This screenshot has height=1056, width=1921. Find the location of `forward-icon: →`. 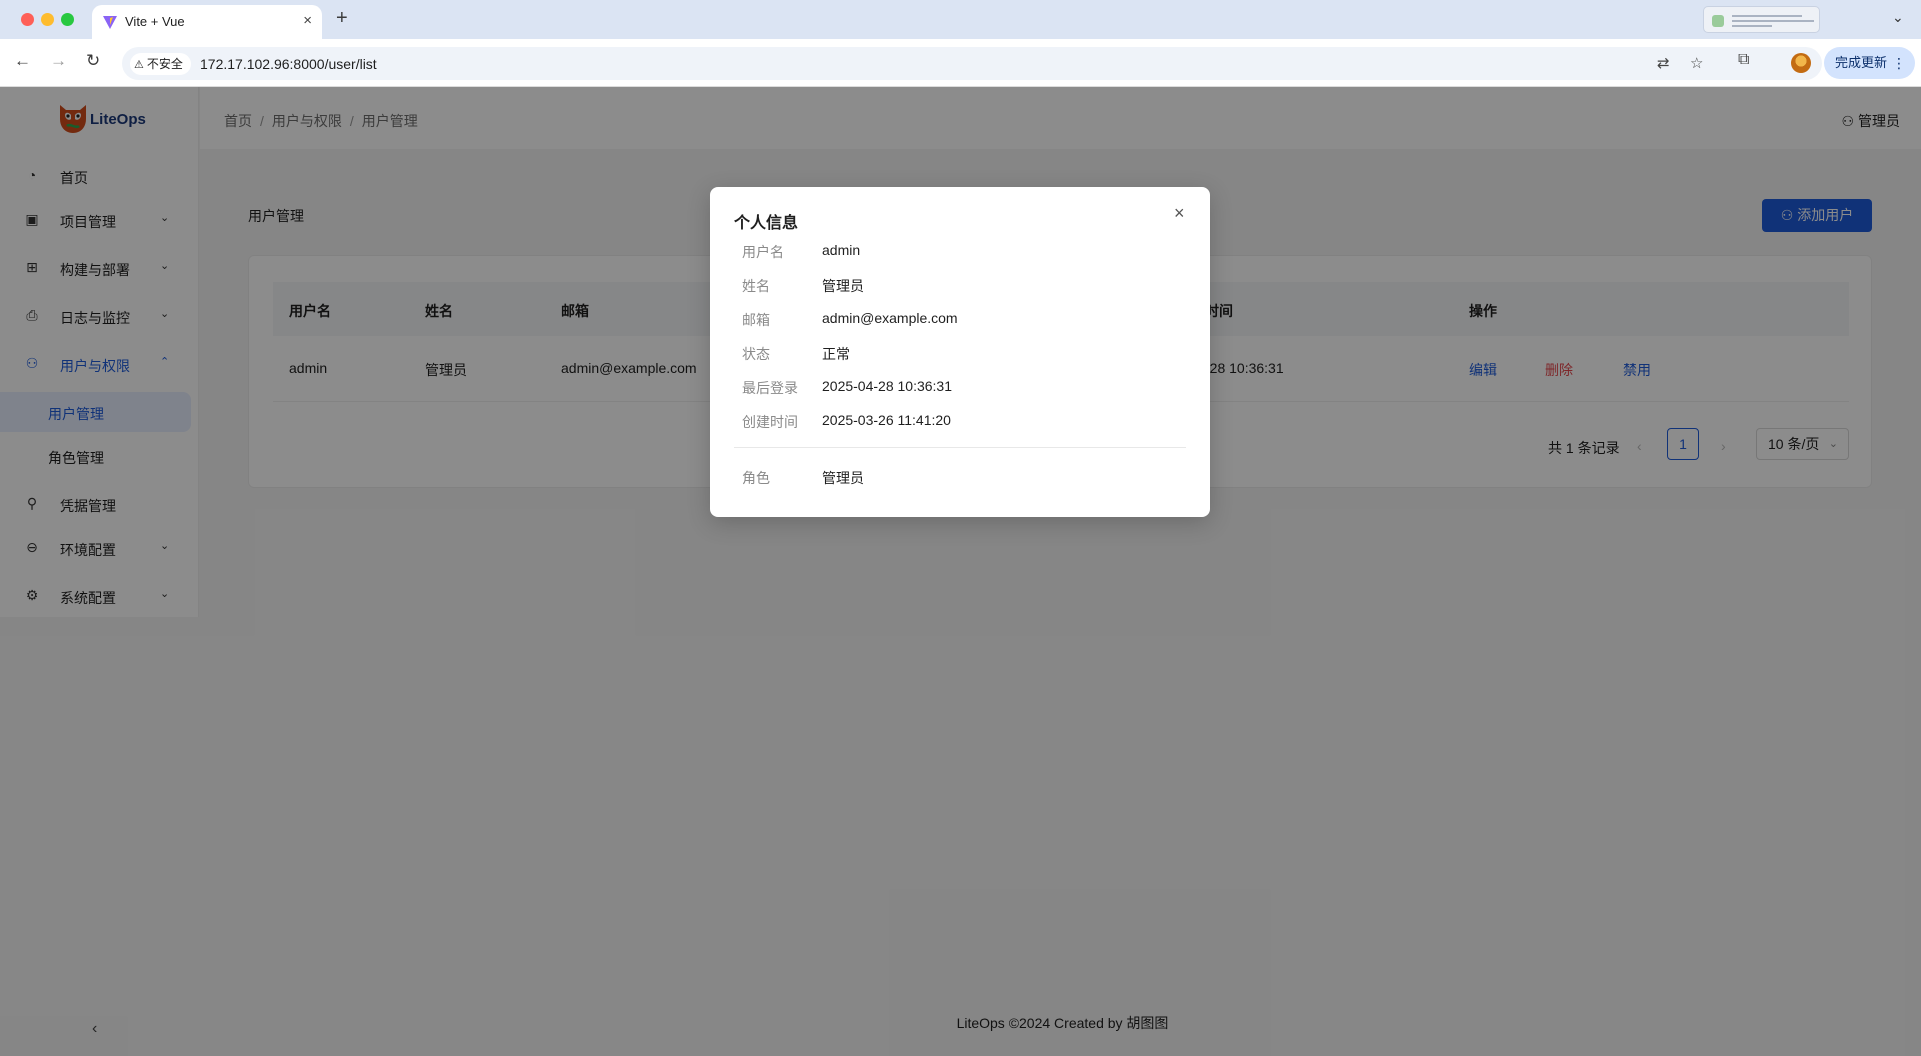

forward-icon: → is located at coordinates (58, 61).